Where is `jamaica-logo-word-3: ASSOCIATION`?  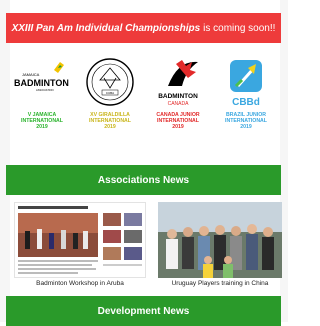 jamaica-logo-word-3: ASSOCIATION is located at coordinates (45, 90).